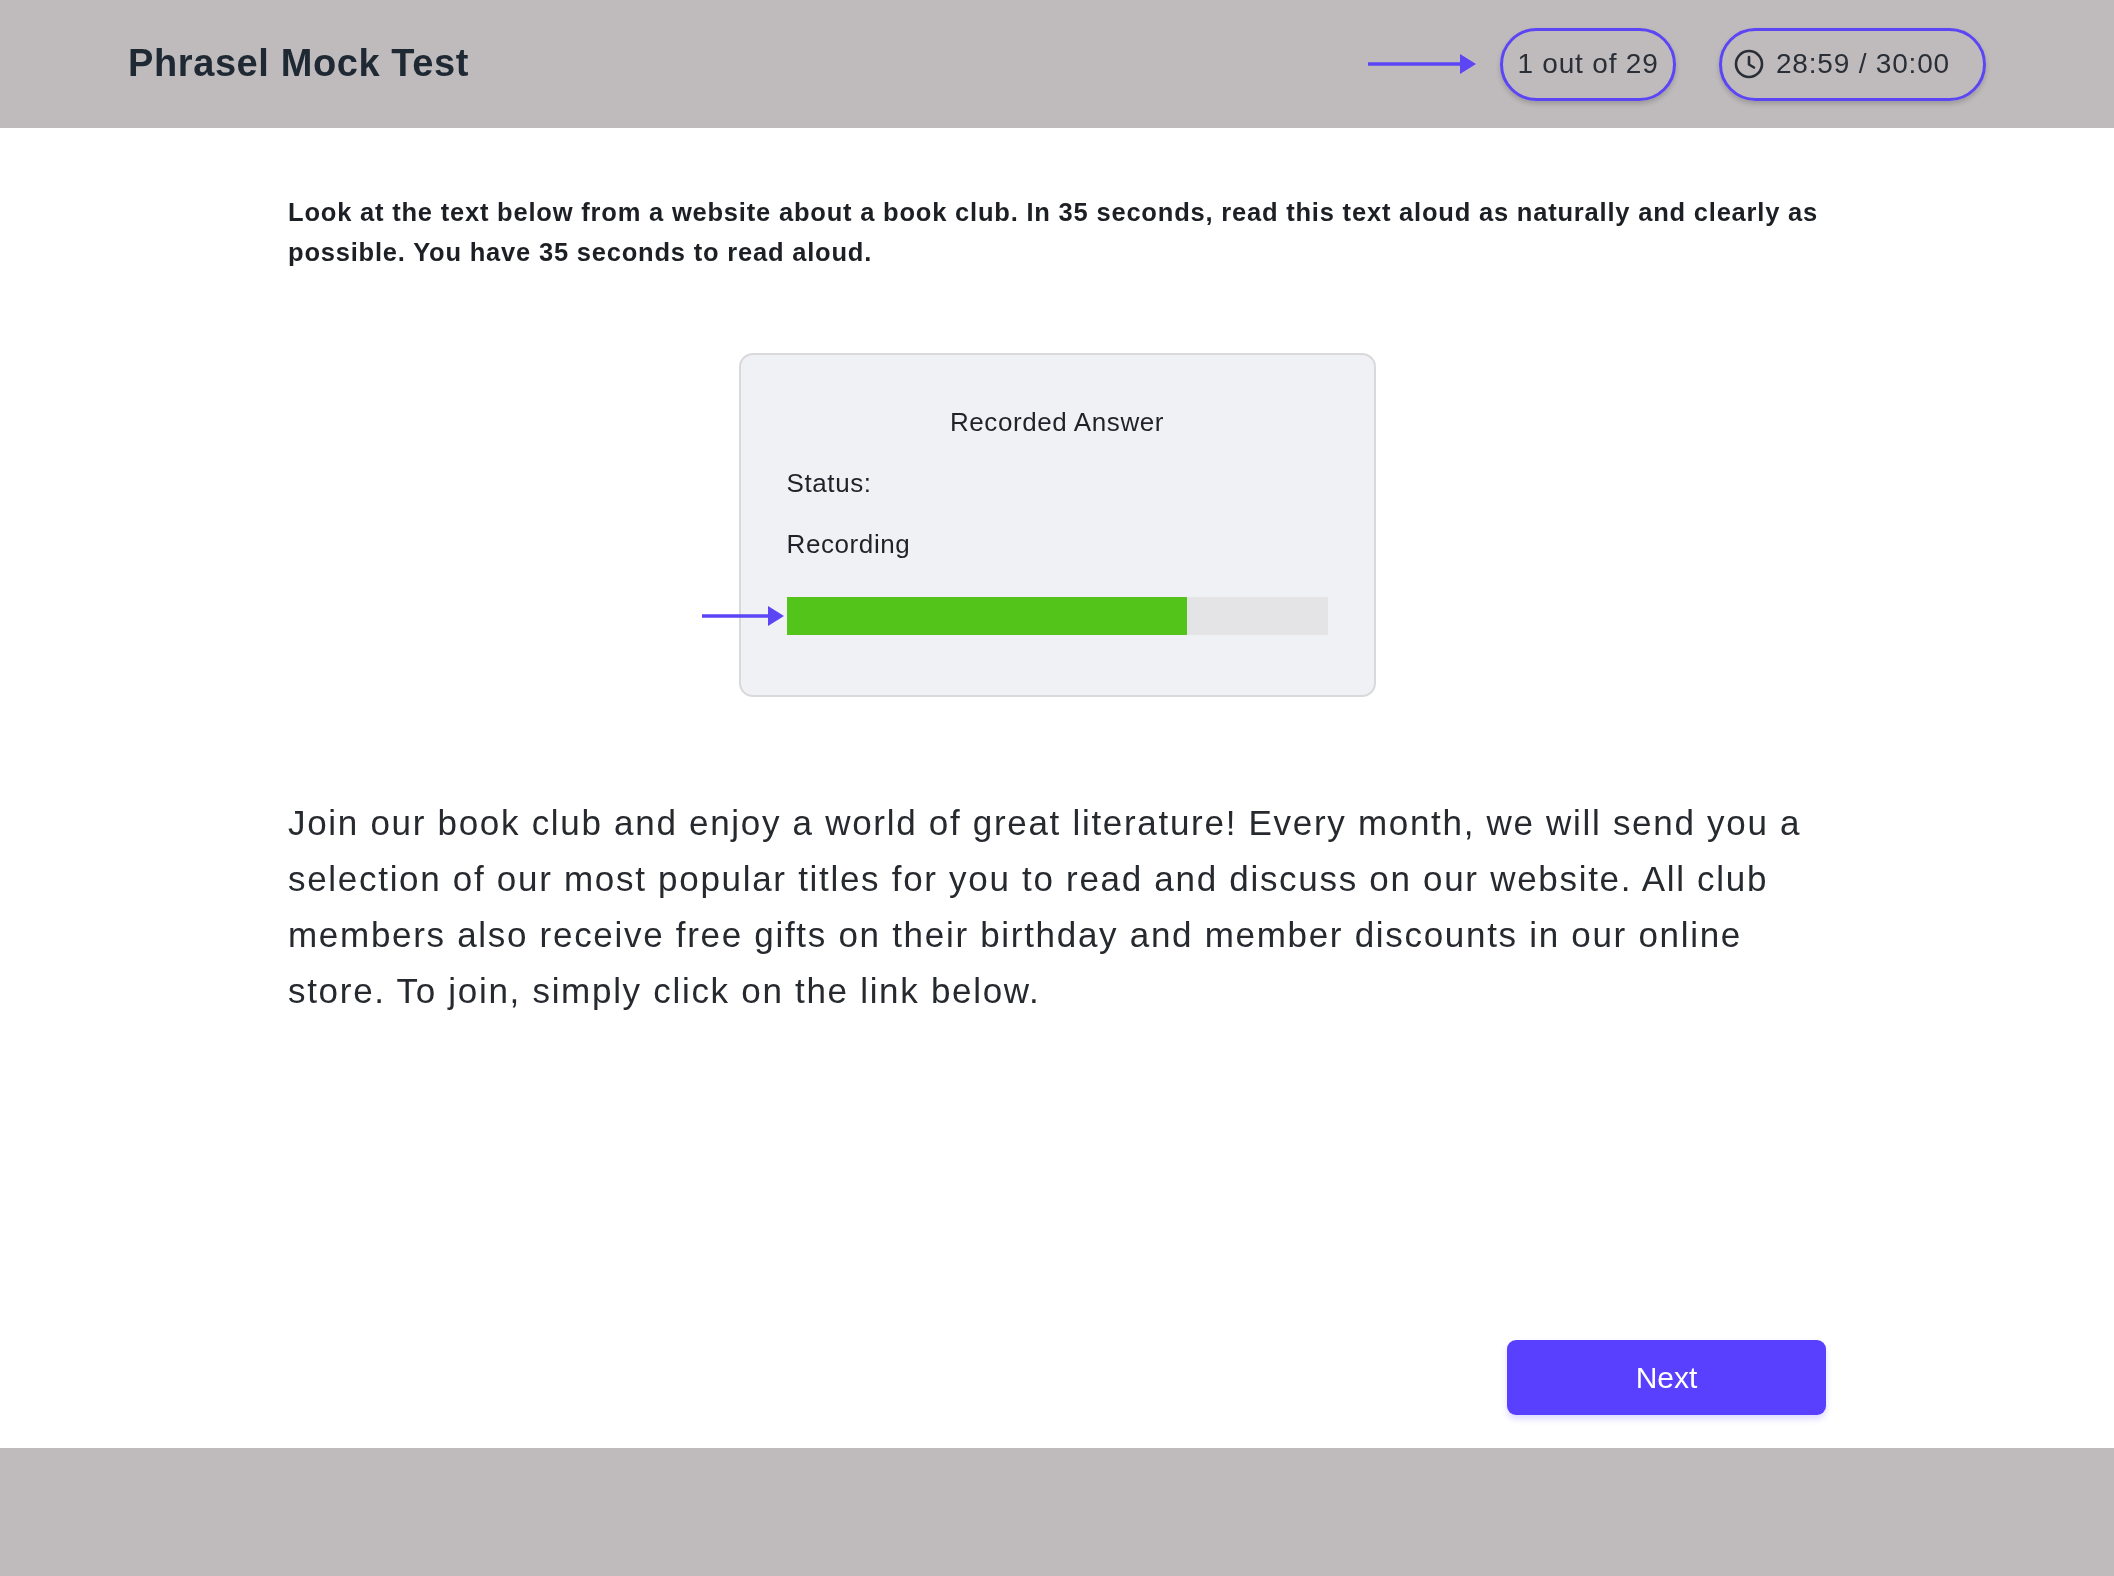 The width and height of the screenshot is (2114, 1576). Describe the element at coordinates (299, 64) in the screenshot. I see `page-title: Phrasel Mock Test` at that location.